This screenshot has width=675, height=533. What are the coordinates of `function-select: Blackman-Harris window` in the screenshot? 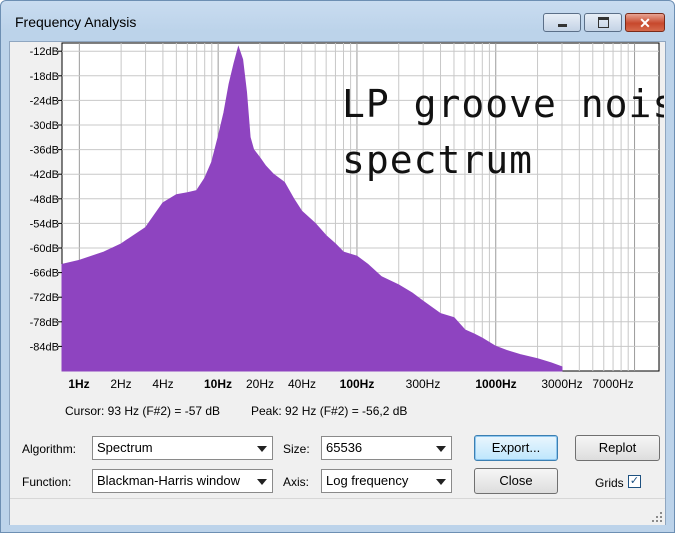 It's located at (182, 481).